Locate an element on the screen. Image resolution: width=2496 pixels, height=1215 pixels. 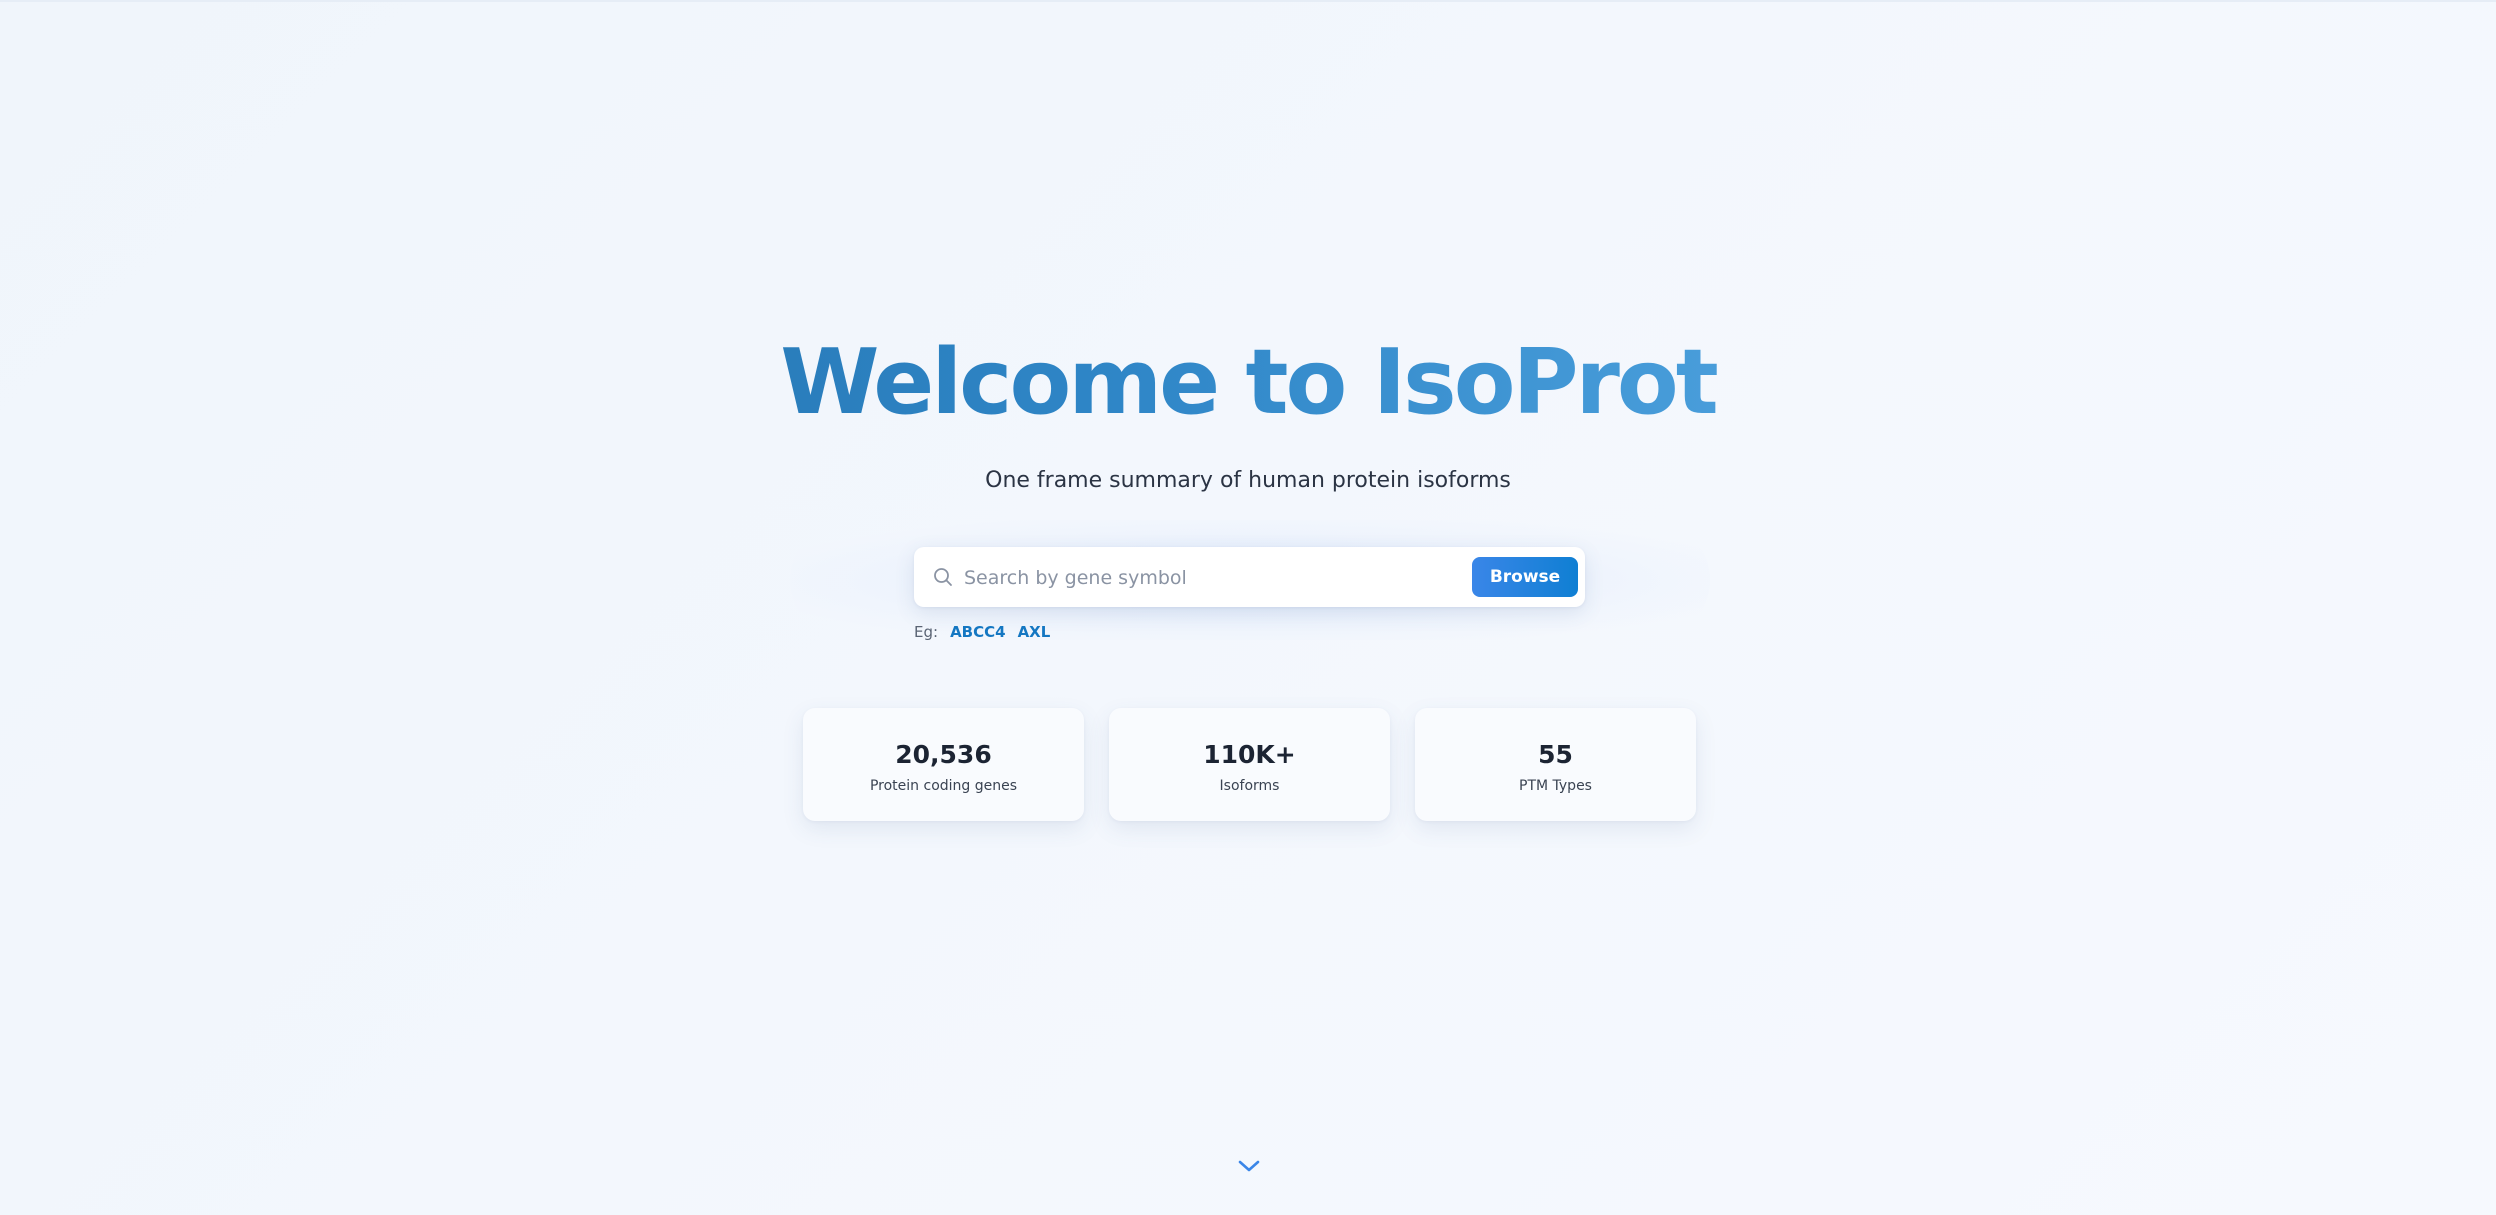
stat-label: PTM Types is located at coordinates (1555, 786).